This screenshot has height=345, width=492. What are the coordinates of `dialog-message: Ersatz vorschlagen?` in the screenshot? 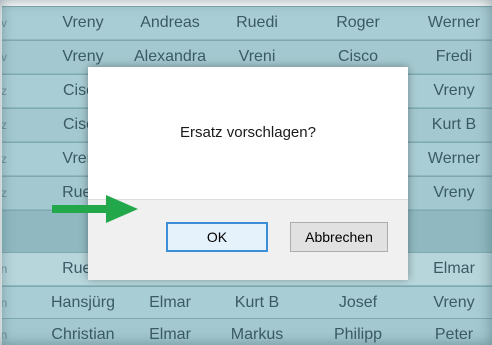 It's located at (248, 132).